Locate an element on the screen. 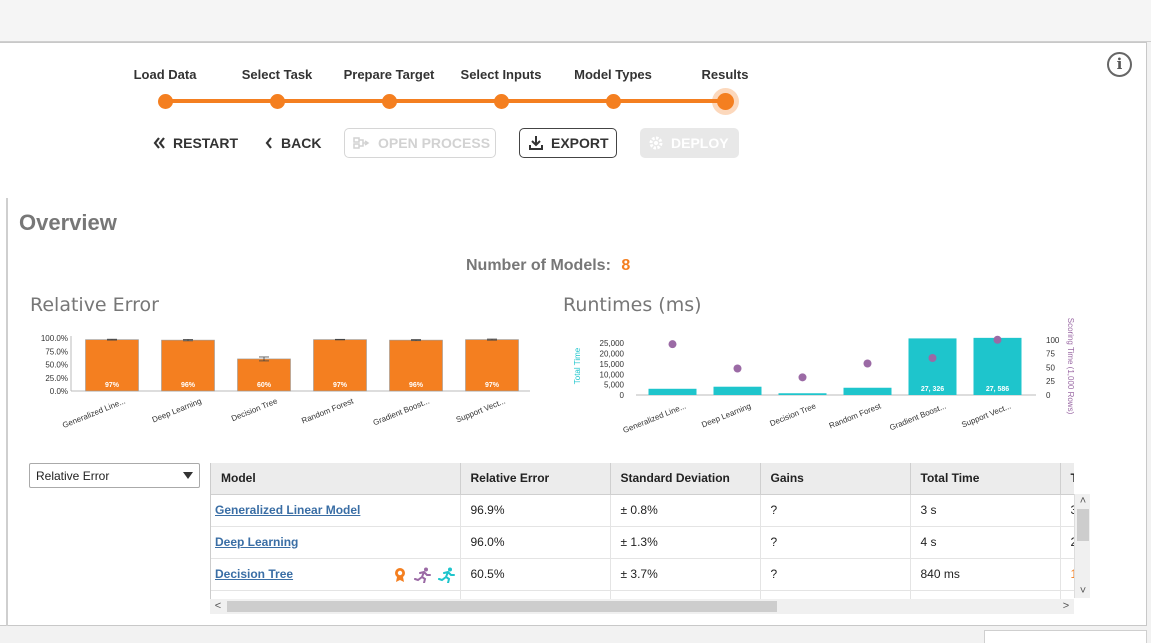 This screenshot has height=643, width=1151. vertical-scroll-thumb is located at coordinates (1083, 525).